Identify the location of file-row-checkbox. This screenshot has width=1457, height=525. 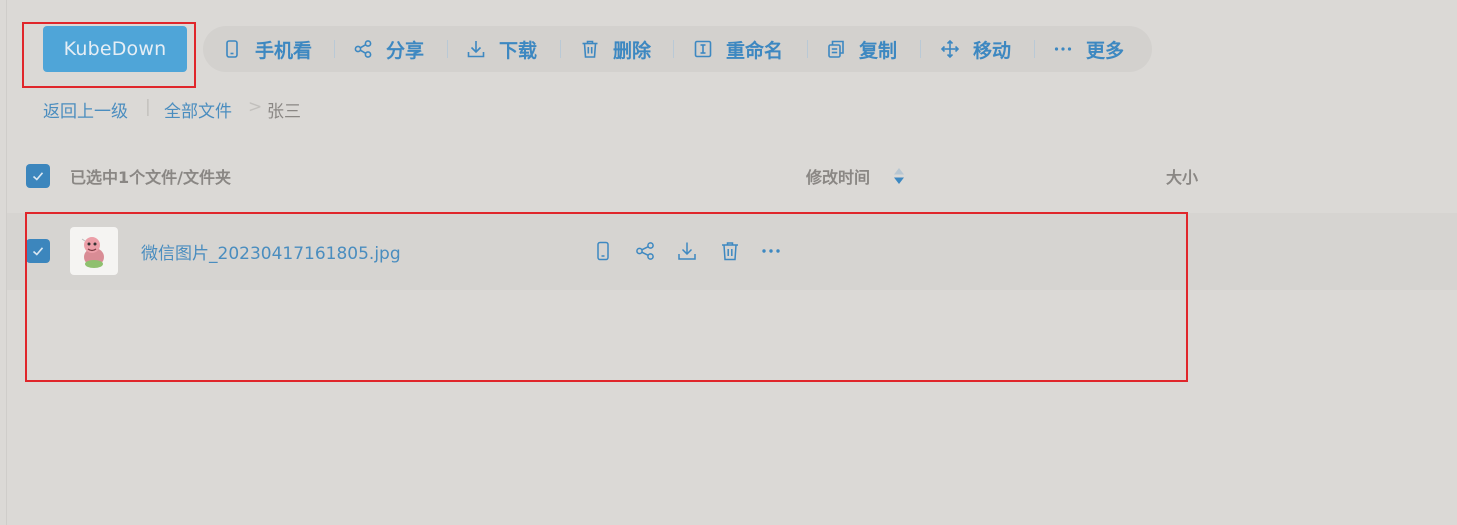
(38, 251).